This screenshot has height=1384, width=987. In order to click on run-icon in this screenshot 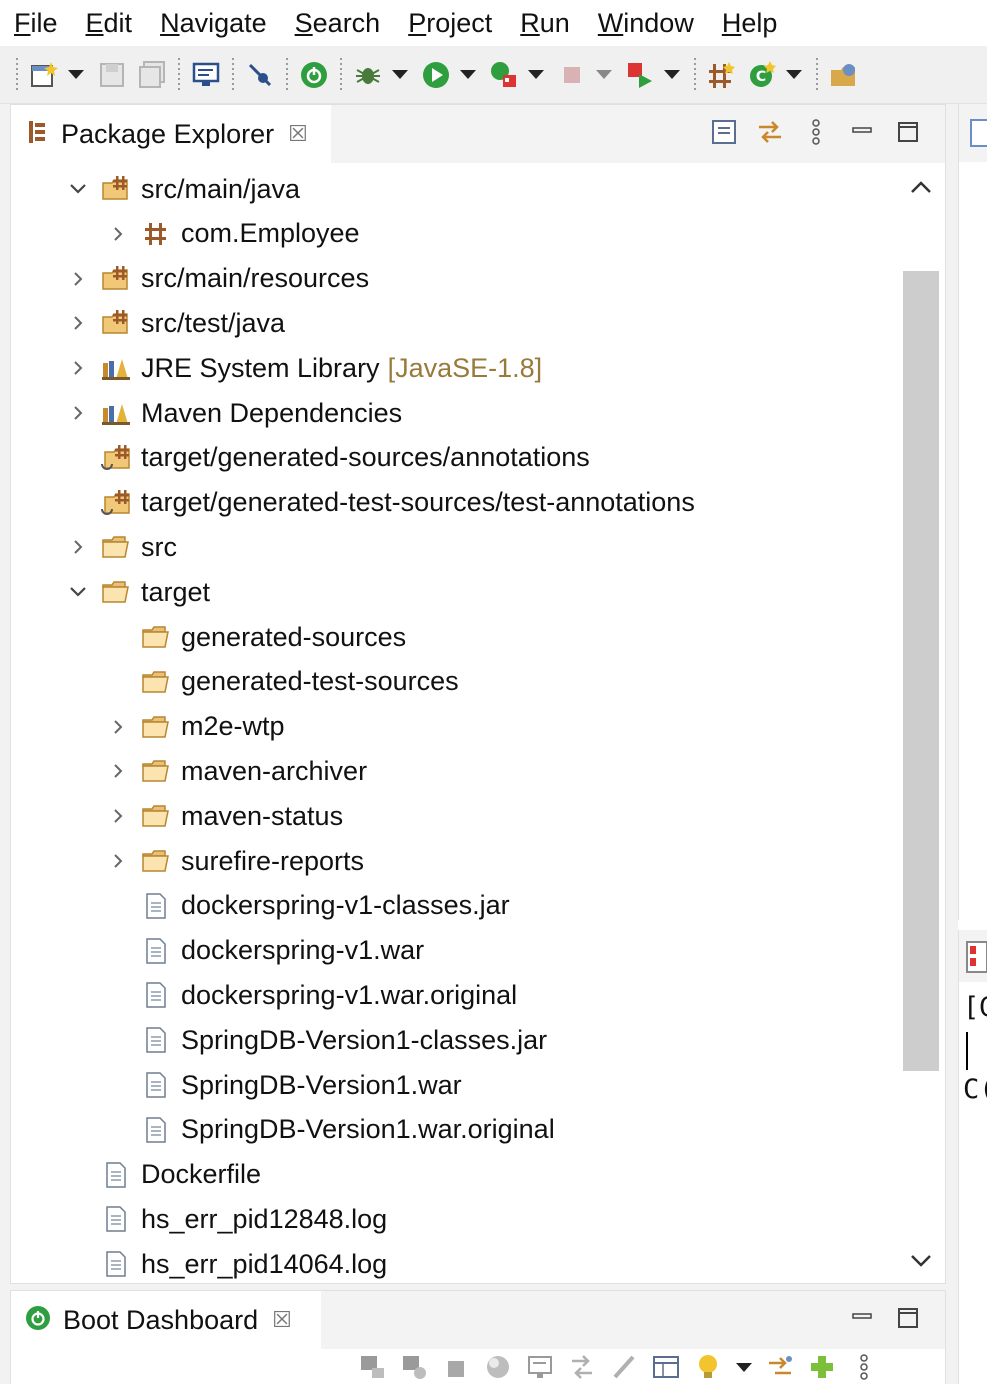, I will do `click(436, 75)`.